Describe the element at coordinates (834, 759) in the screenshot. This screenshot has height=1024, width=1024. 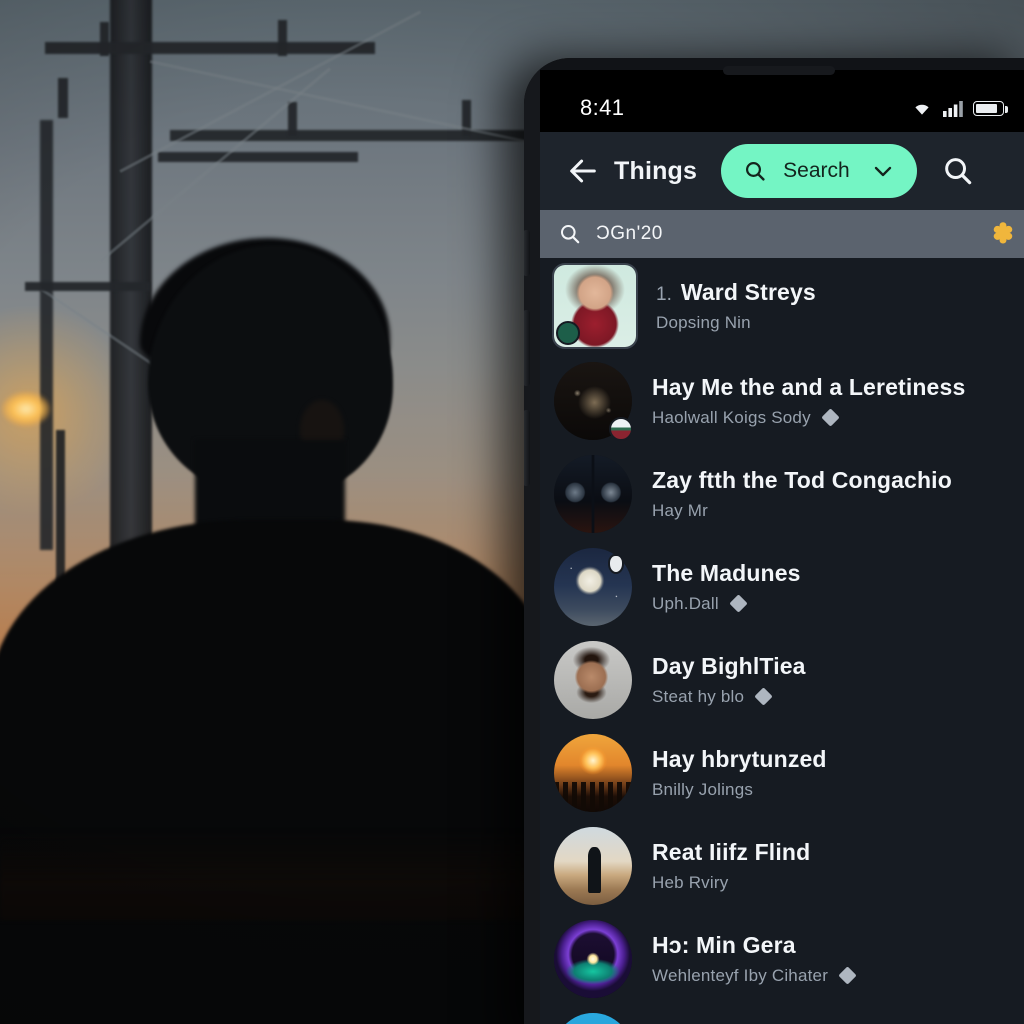
I see `list-item-title-line: Hay hbrytunzed` at that location.